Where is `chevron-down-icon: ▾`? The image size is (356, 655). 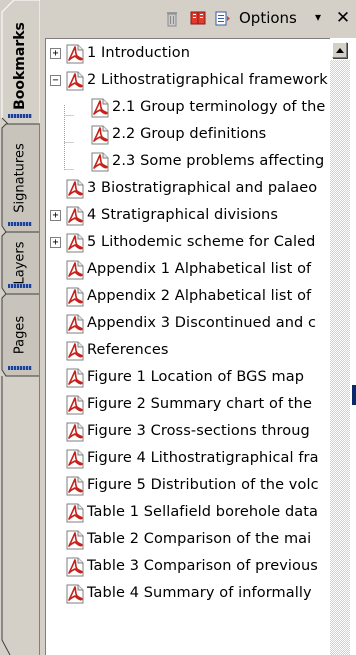
chevron-down-icon: ▾ is located at coordinates (318, 17).